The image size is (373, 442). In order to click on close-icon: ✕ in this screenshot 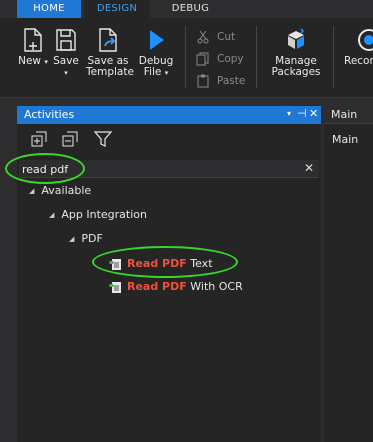, I will do `click(313, 113)`.